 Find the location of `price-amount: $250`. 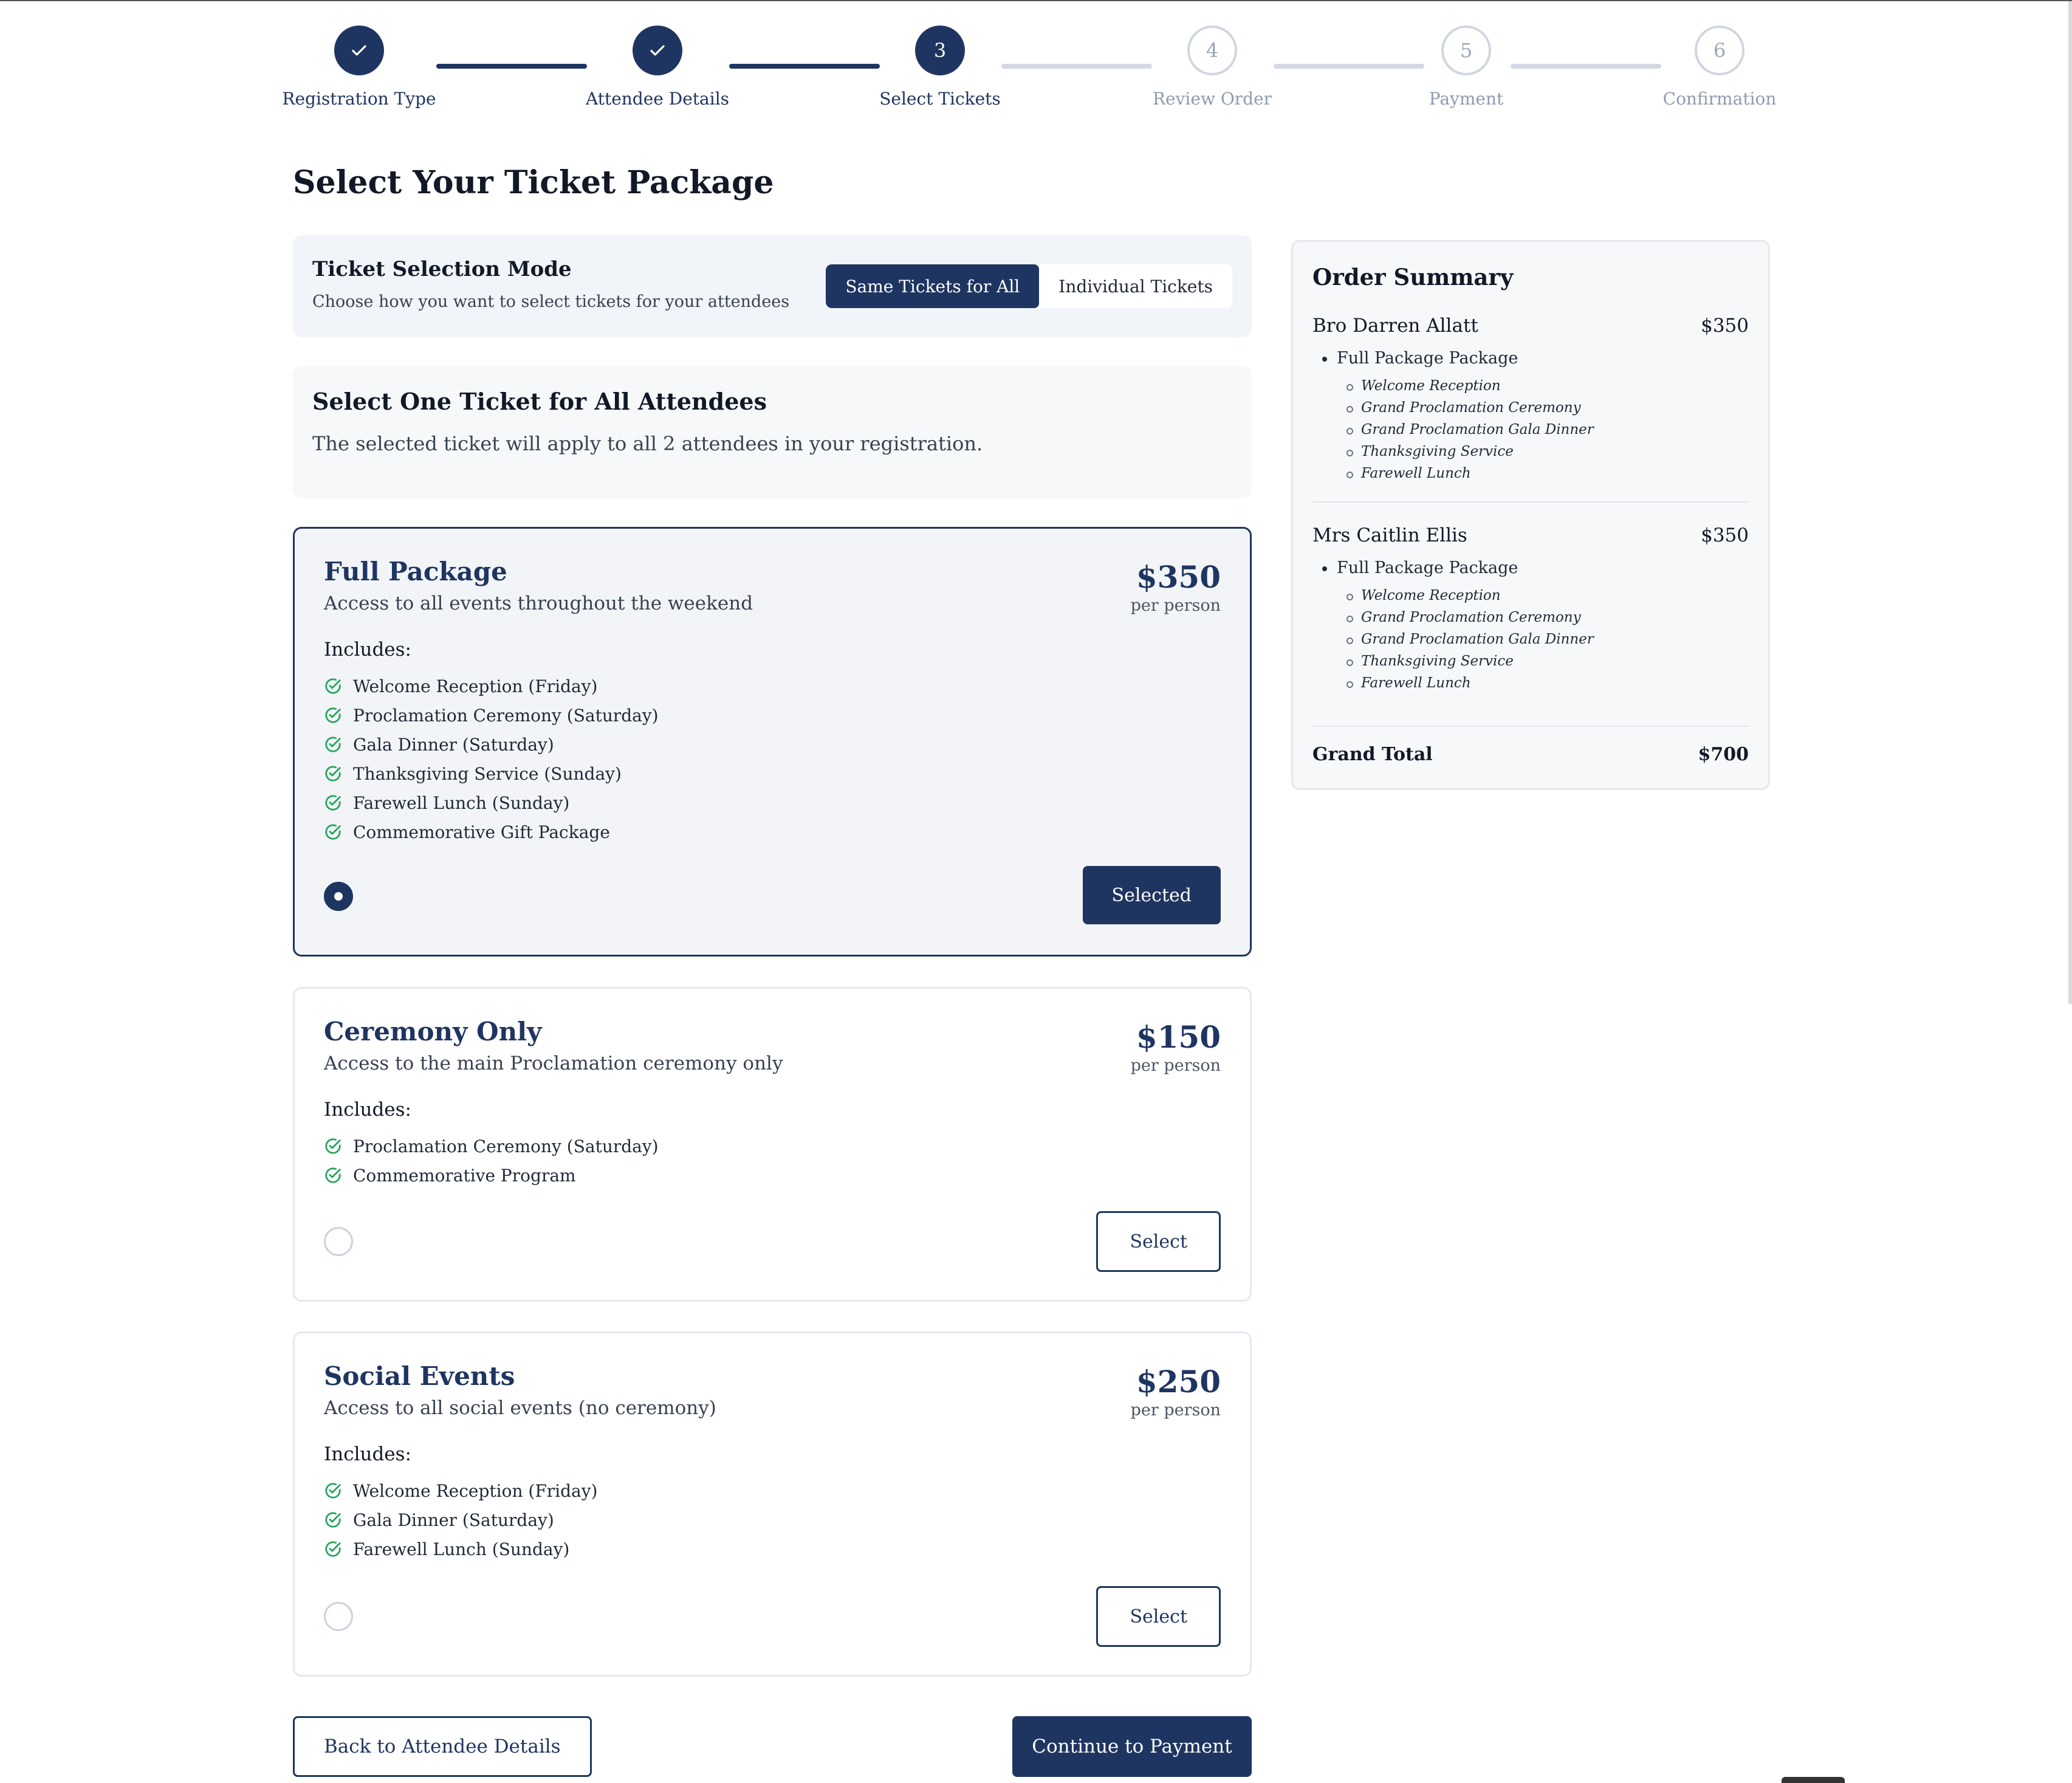

price-amount: $250 is located at coordinates (1178, 1382).